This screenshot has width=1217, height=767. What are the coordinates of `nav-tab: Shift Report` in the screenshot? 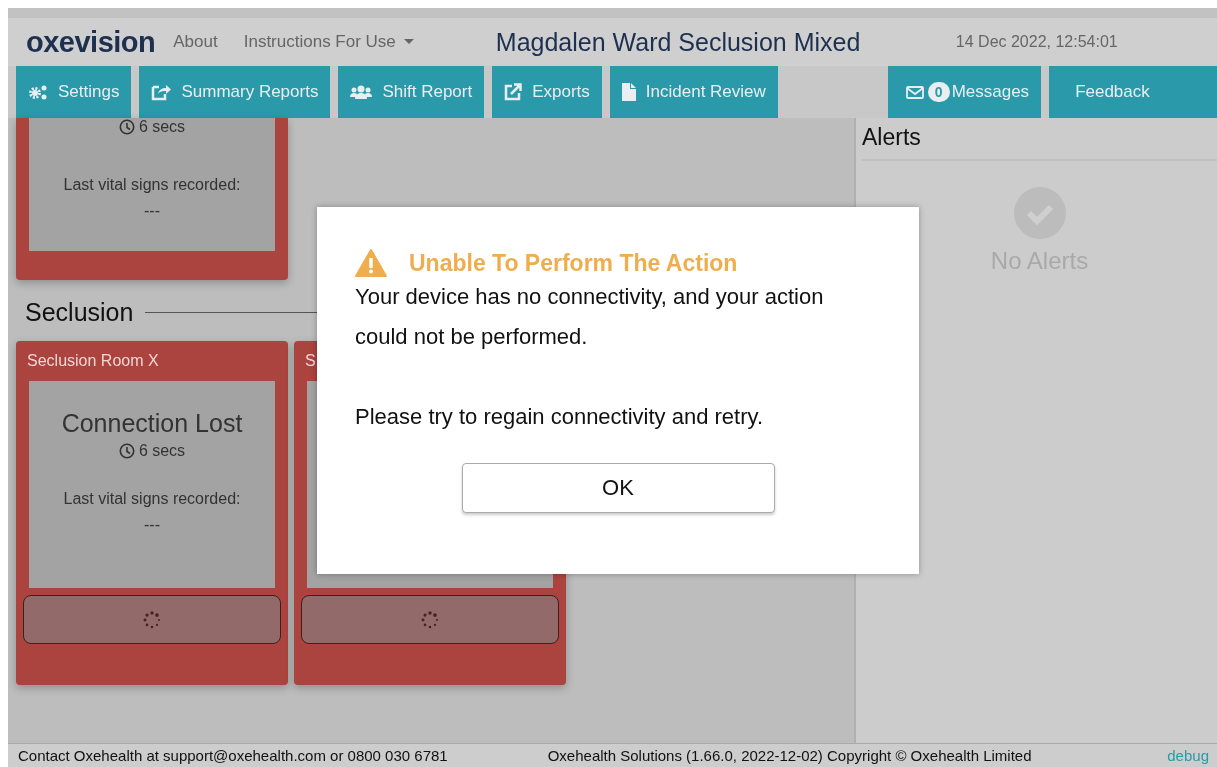 It's located at (411, 92).